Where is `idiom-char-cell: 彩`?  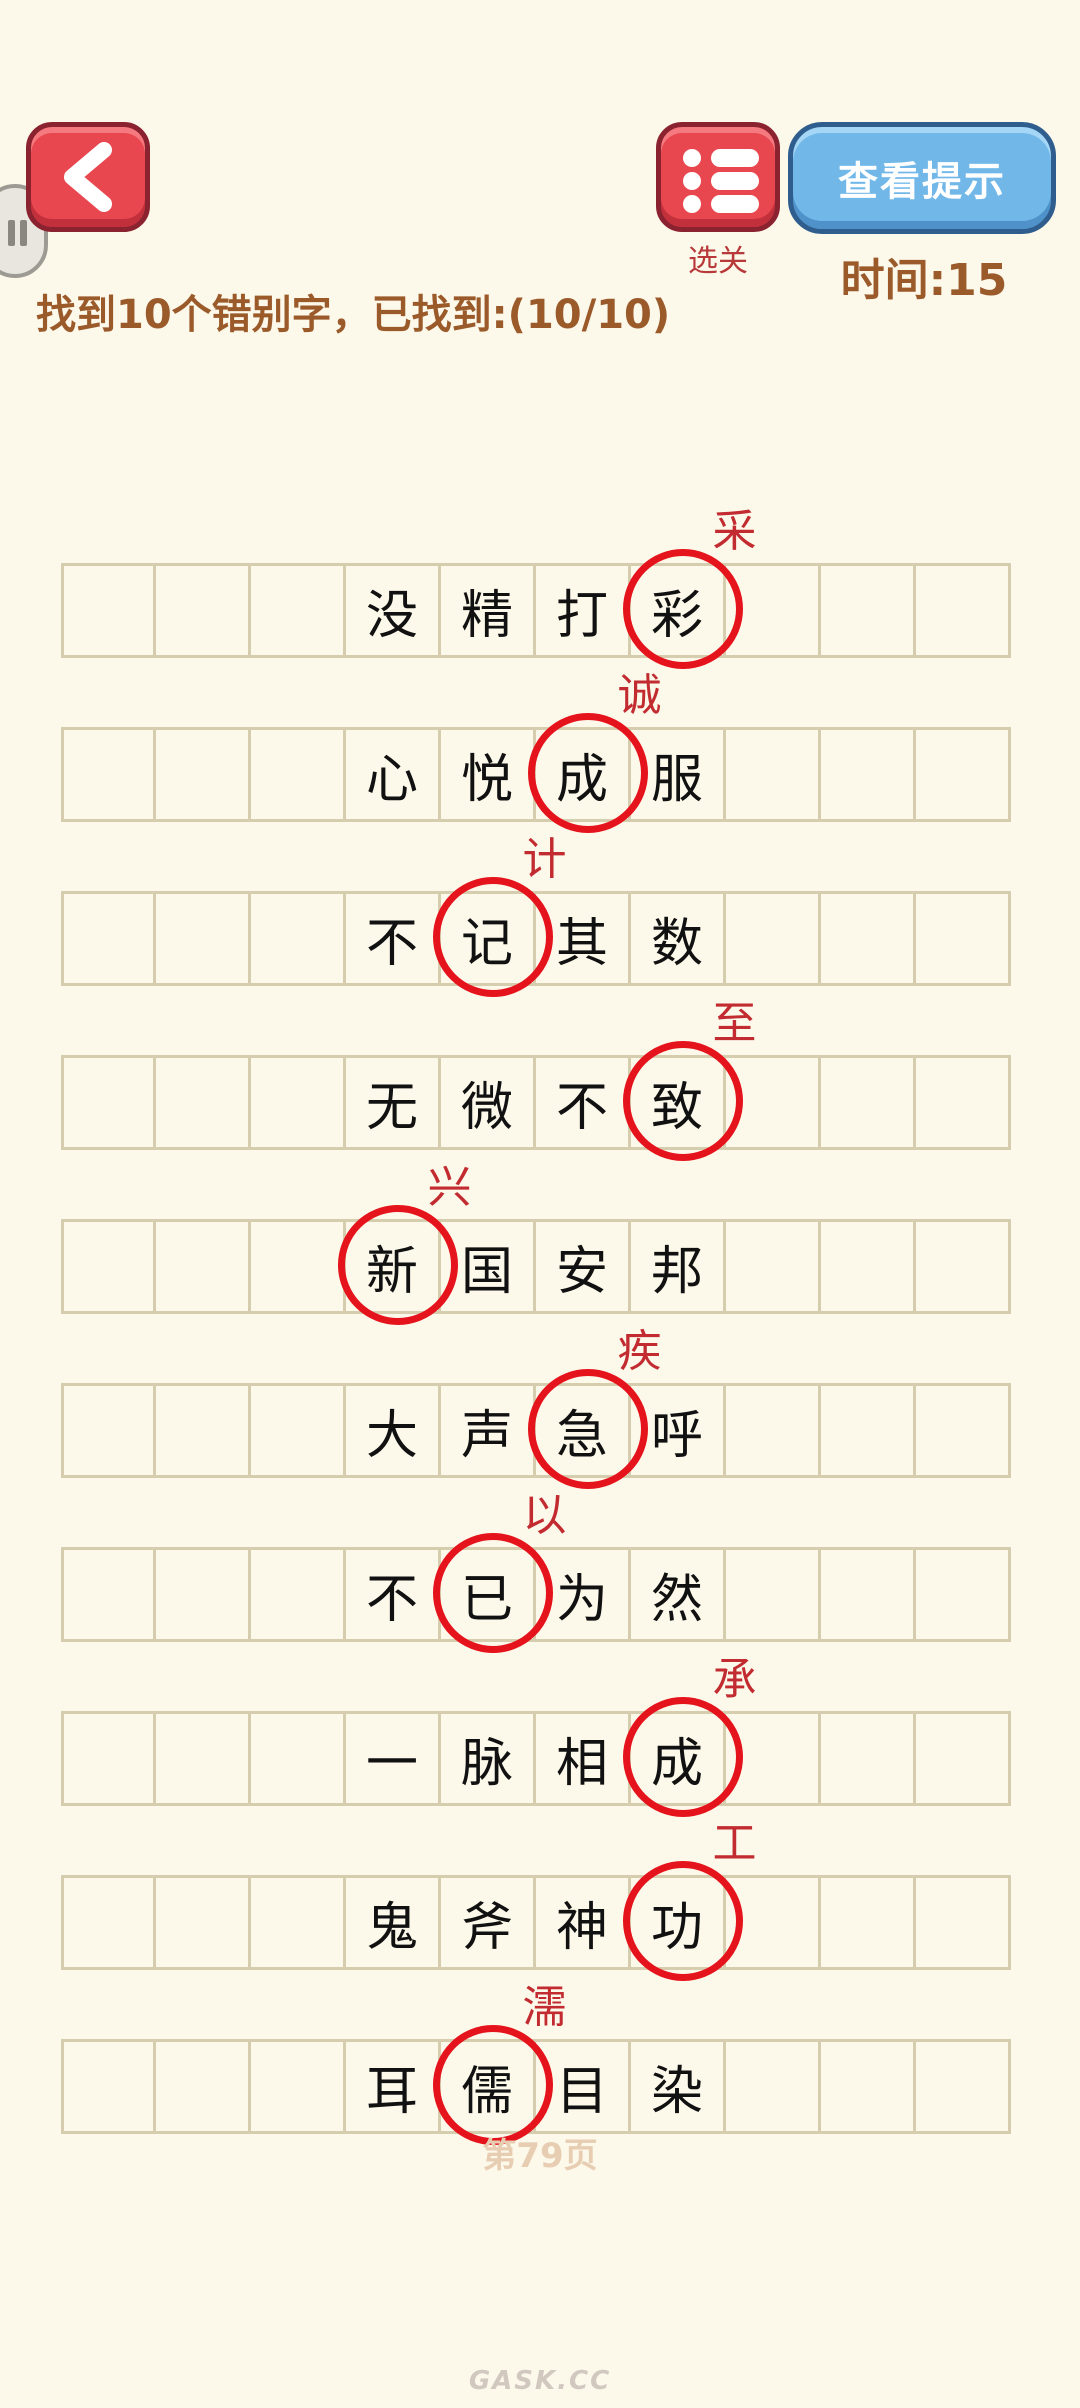 idiom-char-cell: 彩 is located at coordinates (678, 610).